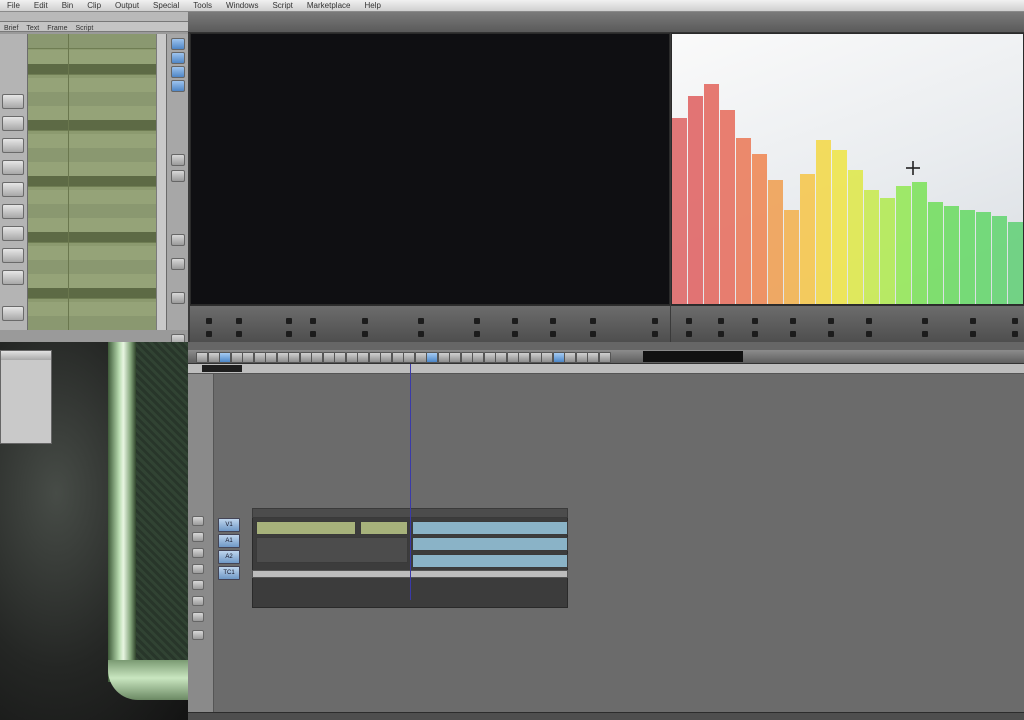 This screenshot has height=720, width=1024. What do you see at coordinates (84, 29) in the screenshot?
I see `bin-tab-script: Script` at bounding box center [84, 29].